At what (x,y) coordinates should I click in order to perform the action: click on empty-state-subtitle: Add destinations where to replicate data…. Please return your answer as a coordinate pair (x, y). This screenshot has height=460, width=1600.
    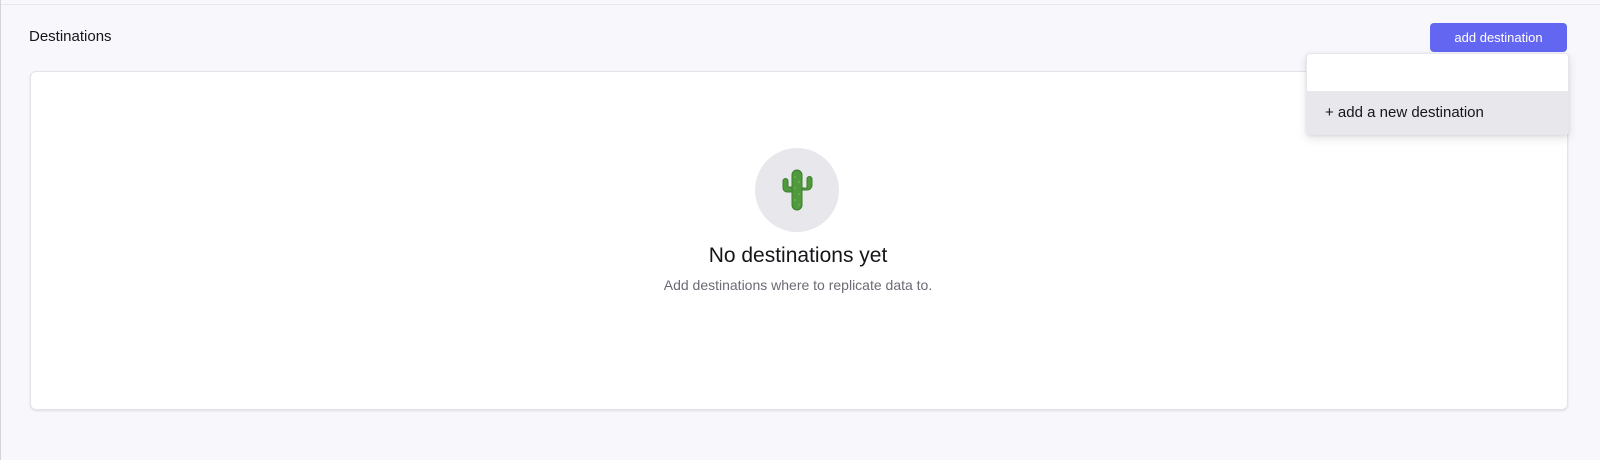
    Looking at the image, I should click on (798, 285).